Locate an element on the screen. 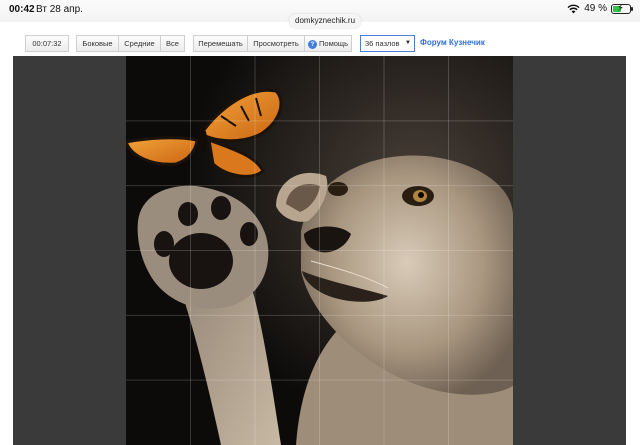 This screenshot has height=445, width=640. question-circle-icon: ? is located at coordinates (313, 44).